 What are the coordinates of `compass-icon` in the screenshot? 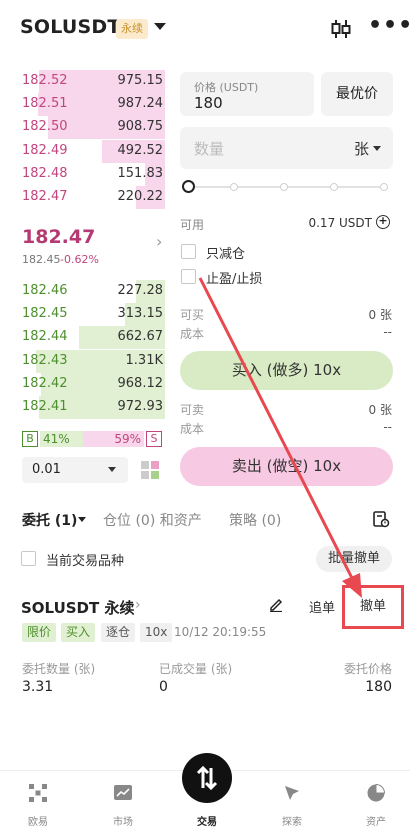 It's located at (292, 793).